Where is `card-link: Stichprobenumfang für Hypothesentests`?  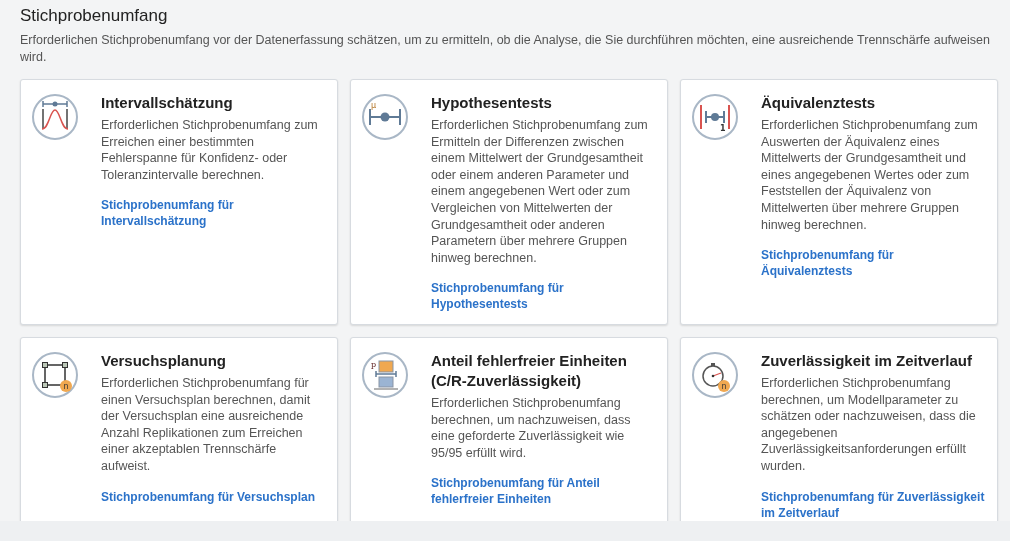
card-link: Stichprobenumfang für Hypothesentests is located at coordinates (543, 296).